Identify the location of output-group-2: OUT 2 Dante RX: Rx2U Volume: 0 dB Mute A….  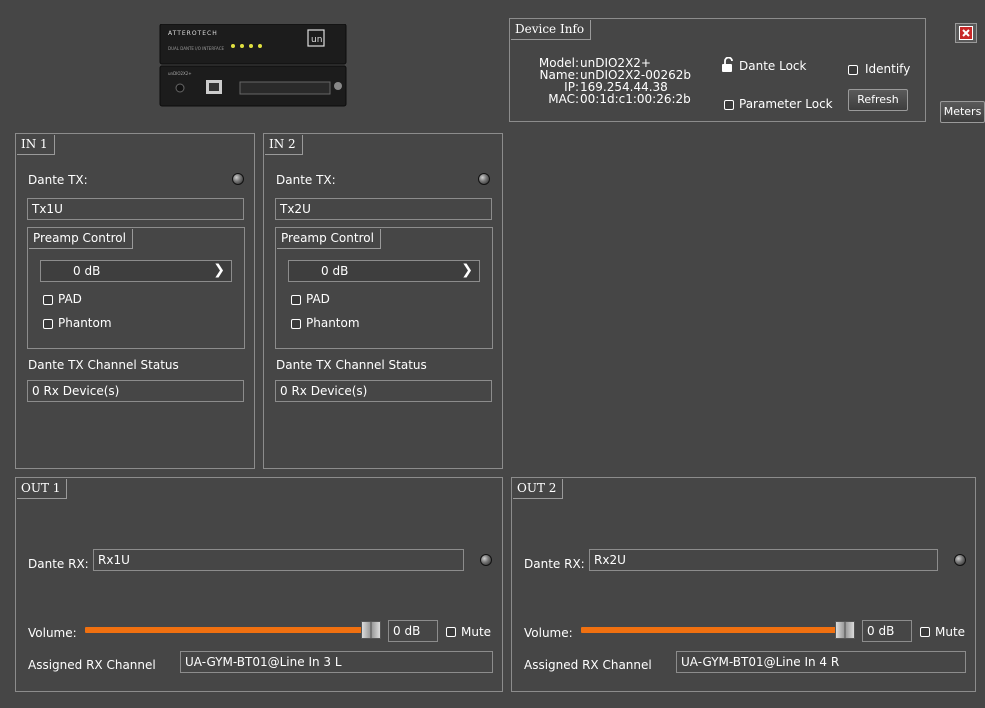
(743, 584).